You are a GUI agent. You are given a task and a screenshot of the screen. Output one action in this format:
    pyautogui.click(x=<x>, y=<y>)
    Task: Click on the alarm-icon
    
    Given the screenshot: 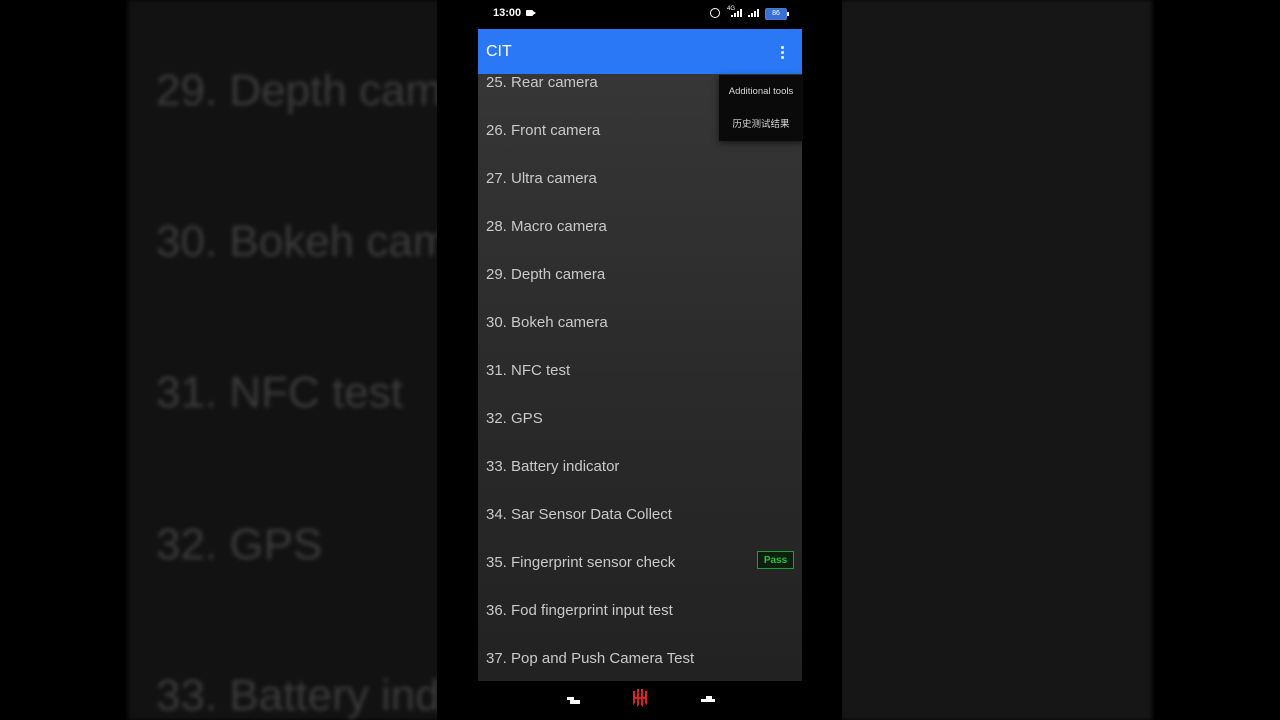 What is the action you would take?
    pyautogui.click(x=715, y=13)
    